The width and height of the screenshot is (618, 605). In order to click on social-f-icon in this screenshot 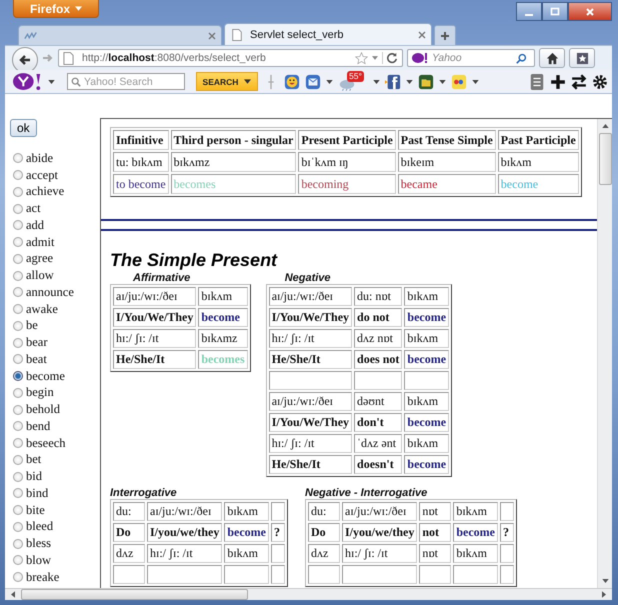, I will do `click(393, 82)`.